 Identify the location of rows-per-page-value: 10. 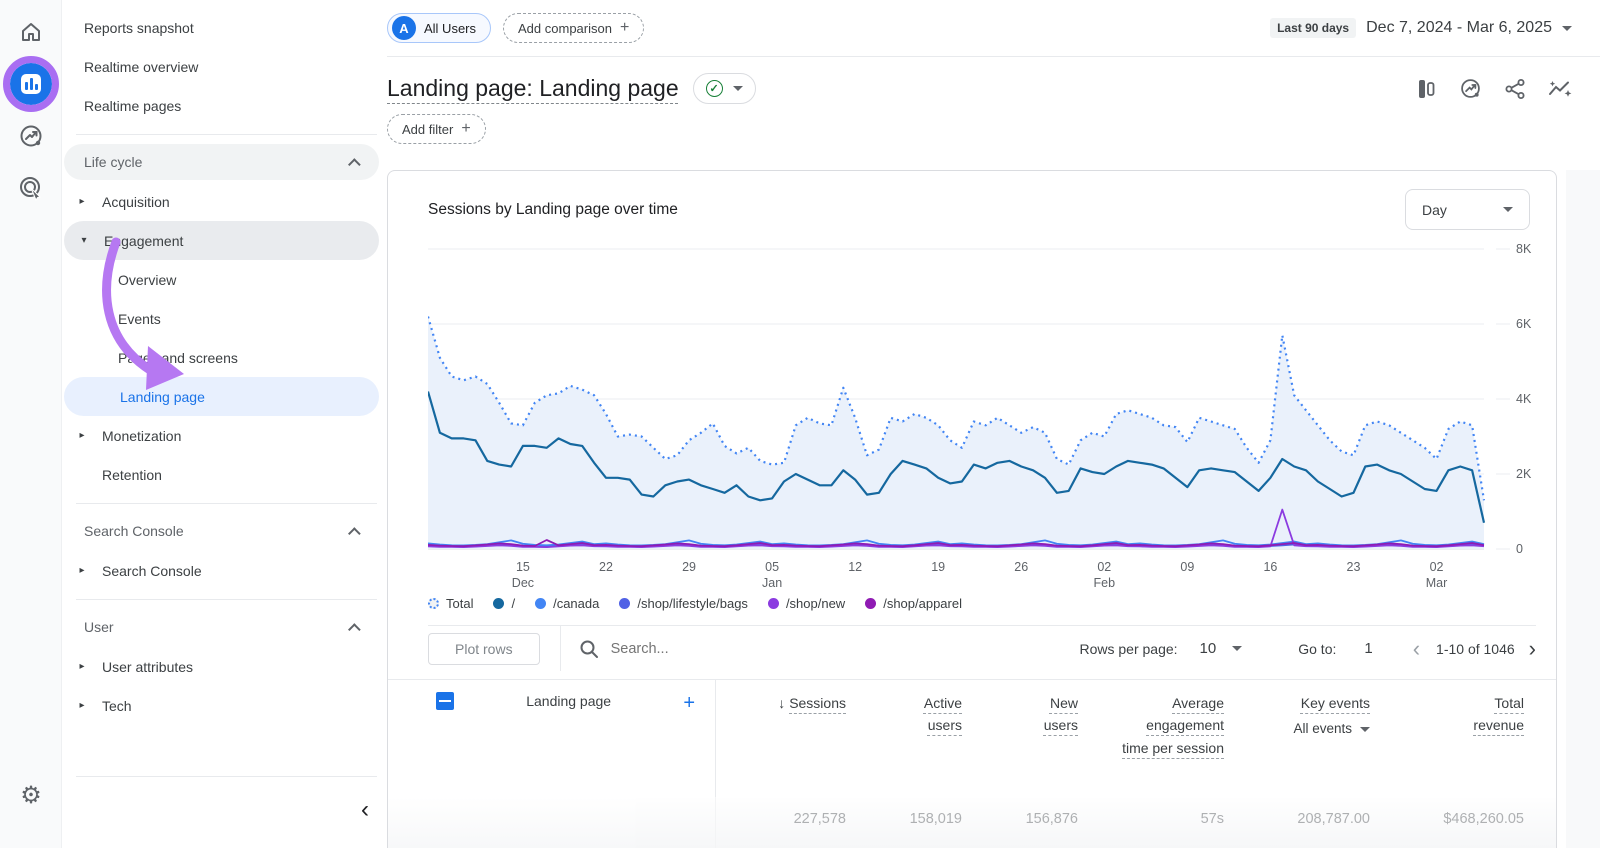
(1208, 648).